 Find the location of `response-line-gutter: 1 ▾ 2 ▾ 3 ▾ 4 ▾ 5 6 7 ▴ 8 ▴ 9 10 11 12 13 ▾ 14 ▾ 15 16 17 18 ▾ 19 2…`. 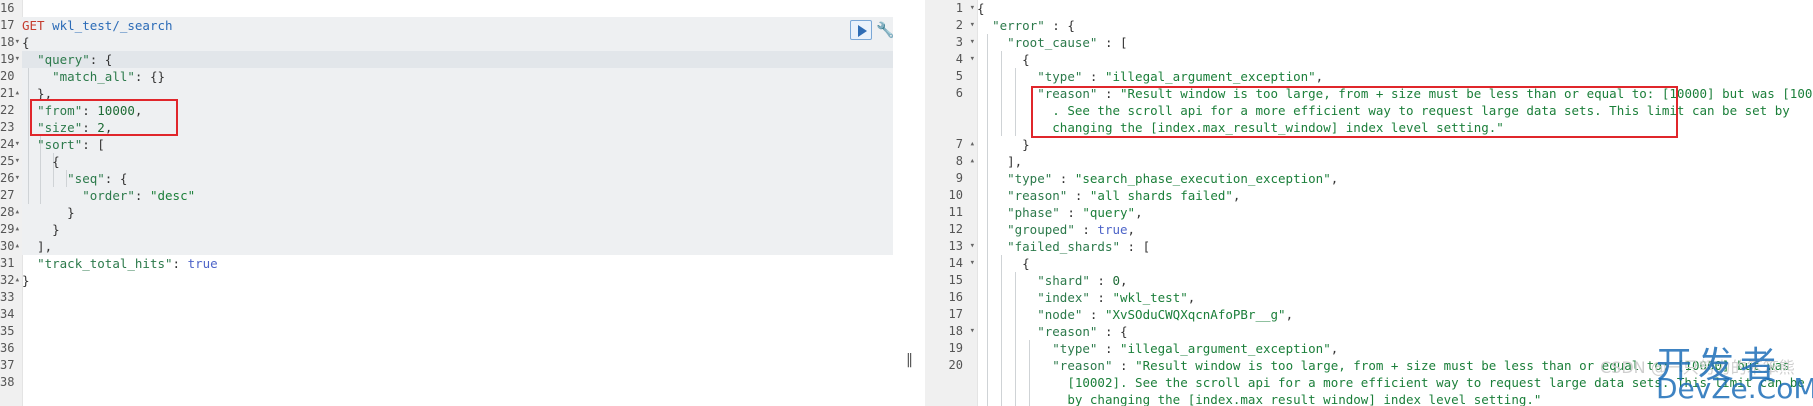

response-line-gutter: 1 ▾ 2 ▾ 3 ▾ 4 ▾ 5 6 7 ▴ 8 ▴ 9 10 11 12 13 ▾ 14 ▾ 15 16 17 18 ▾ 19 2… is located at coordinates (951, 203).